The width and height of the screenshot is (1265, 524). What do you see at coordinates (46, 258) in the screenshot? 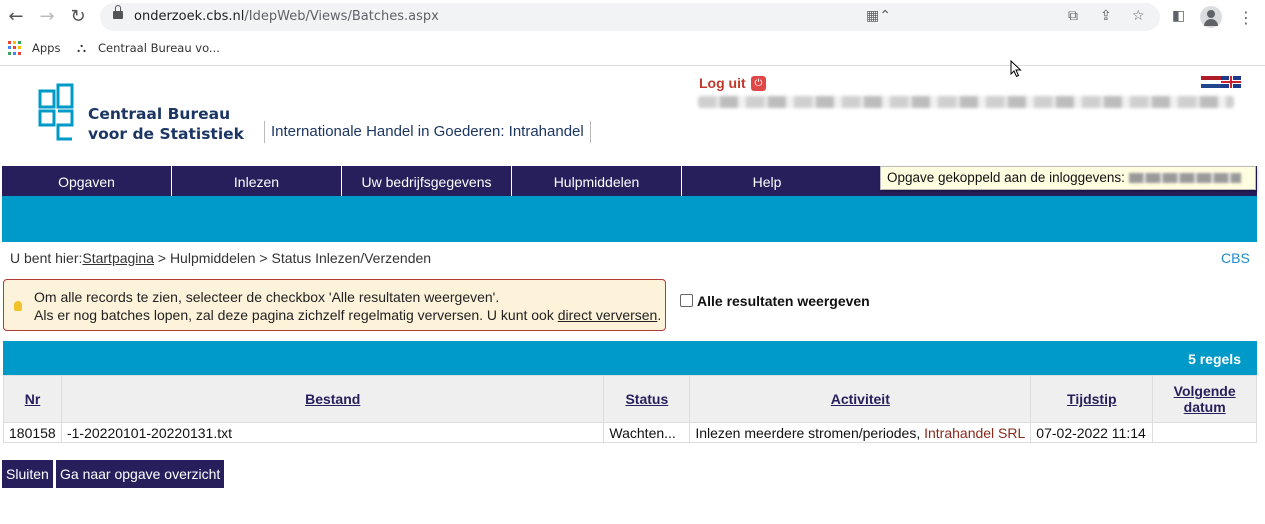
I see `breadcrumb-prefix: U bent hier:` at bounding box center [46, 258].